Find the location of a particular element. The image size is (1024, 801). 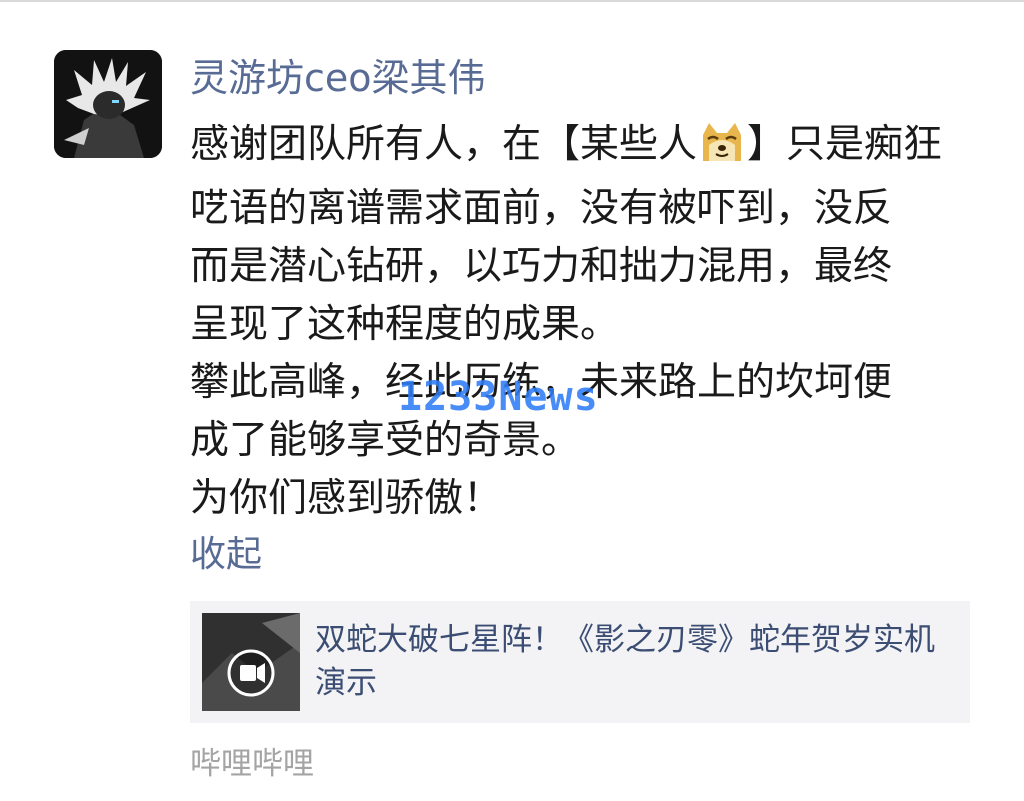

avatar is located at coordinates (108, 104).